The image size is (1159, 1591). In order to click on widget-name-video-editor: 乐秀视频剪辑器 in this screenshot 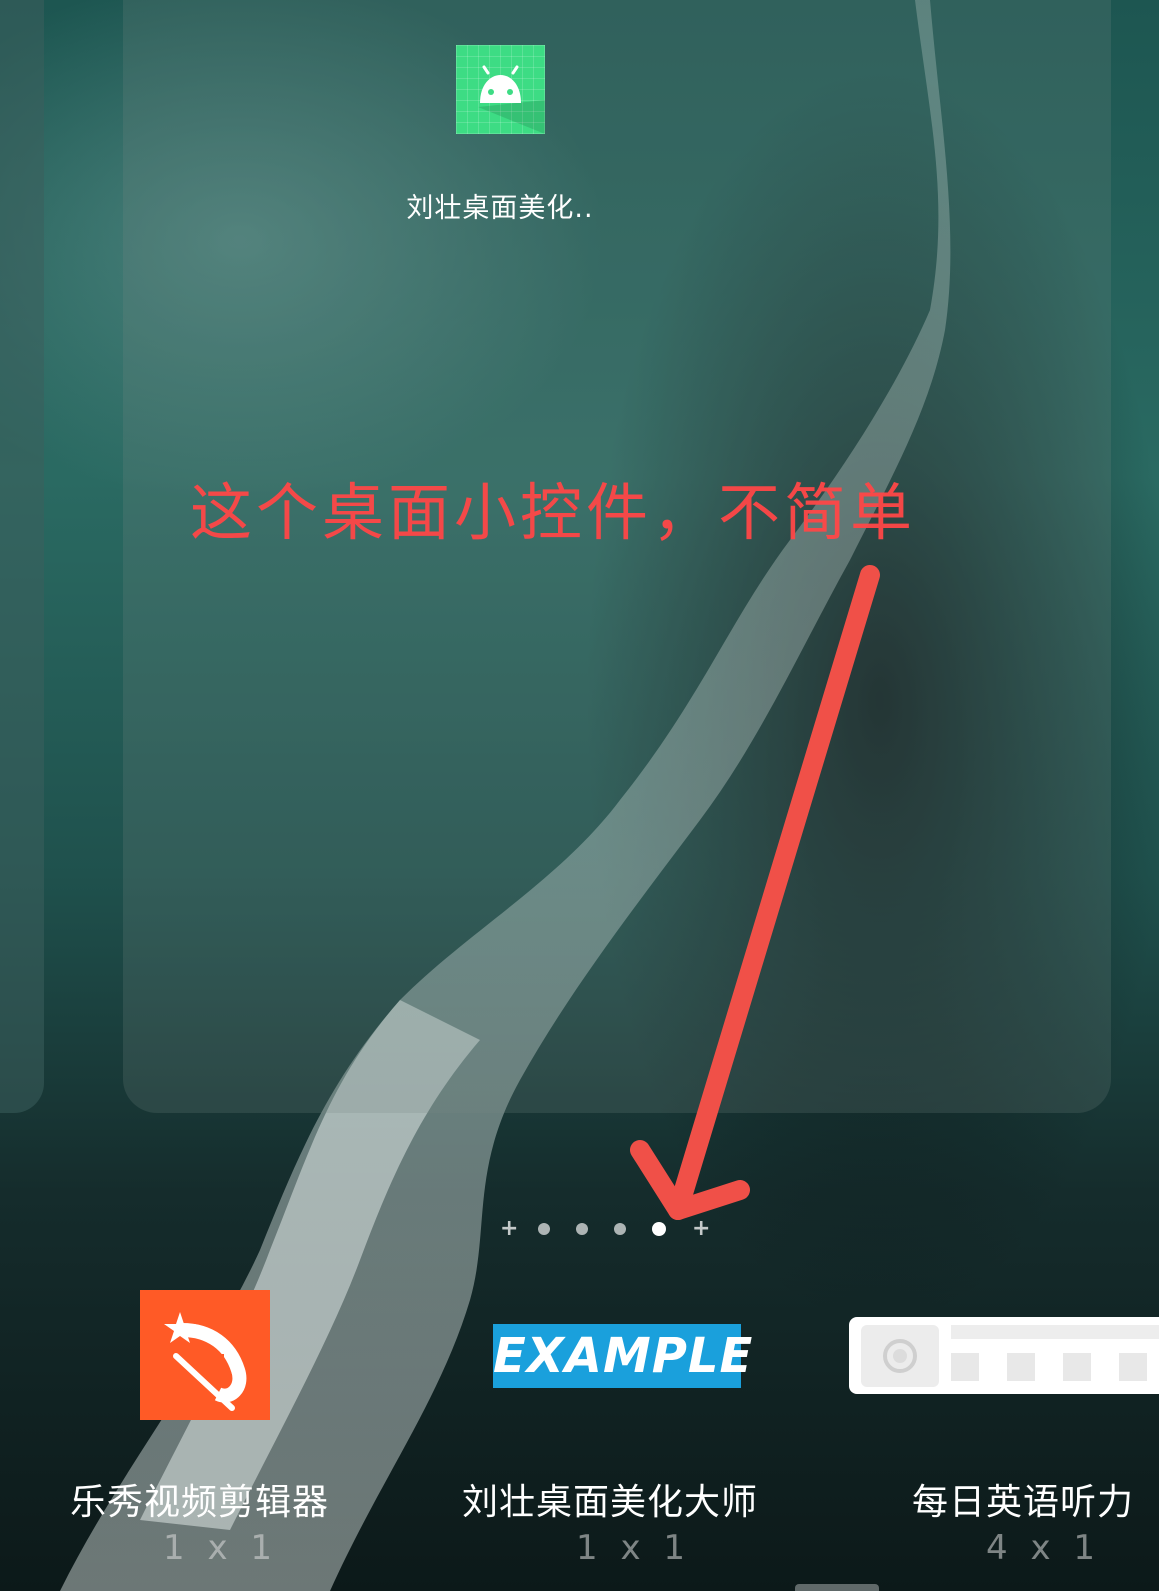, I will do `click(199, 1499)`.